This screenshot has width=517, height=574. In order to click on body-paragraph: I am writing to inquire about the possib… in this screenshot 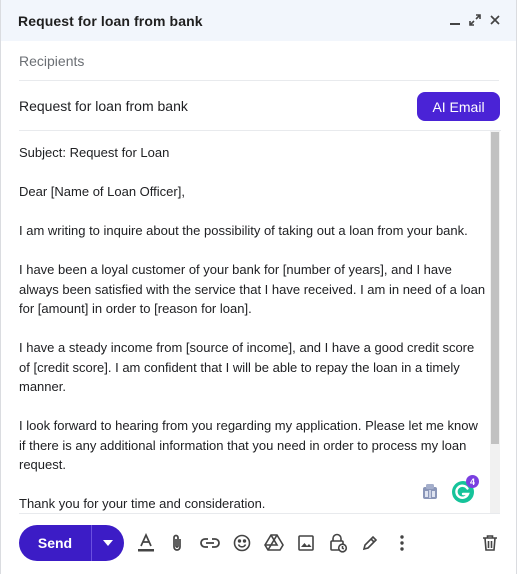, I will do `click(243, 230)`.